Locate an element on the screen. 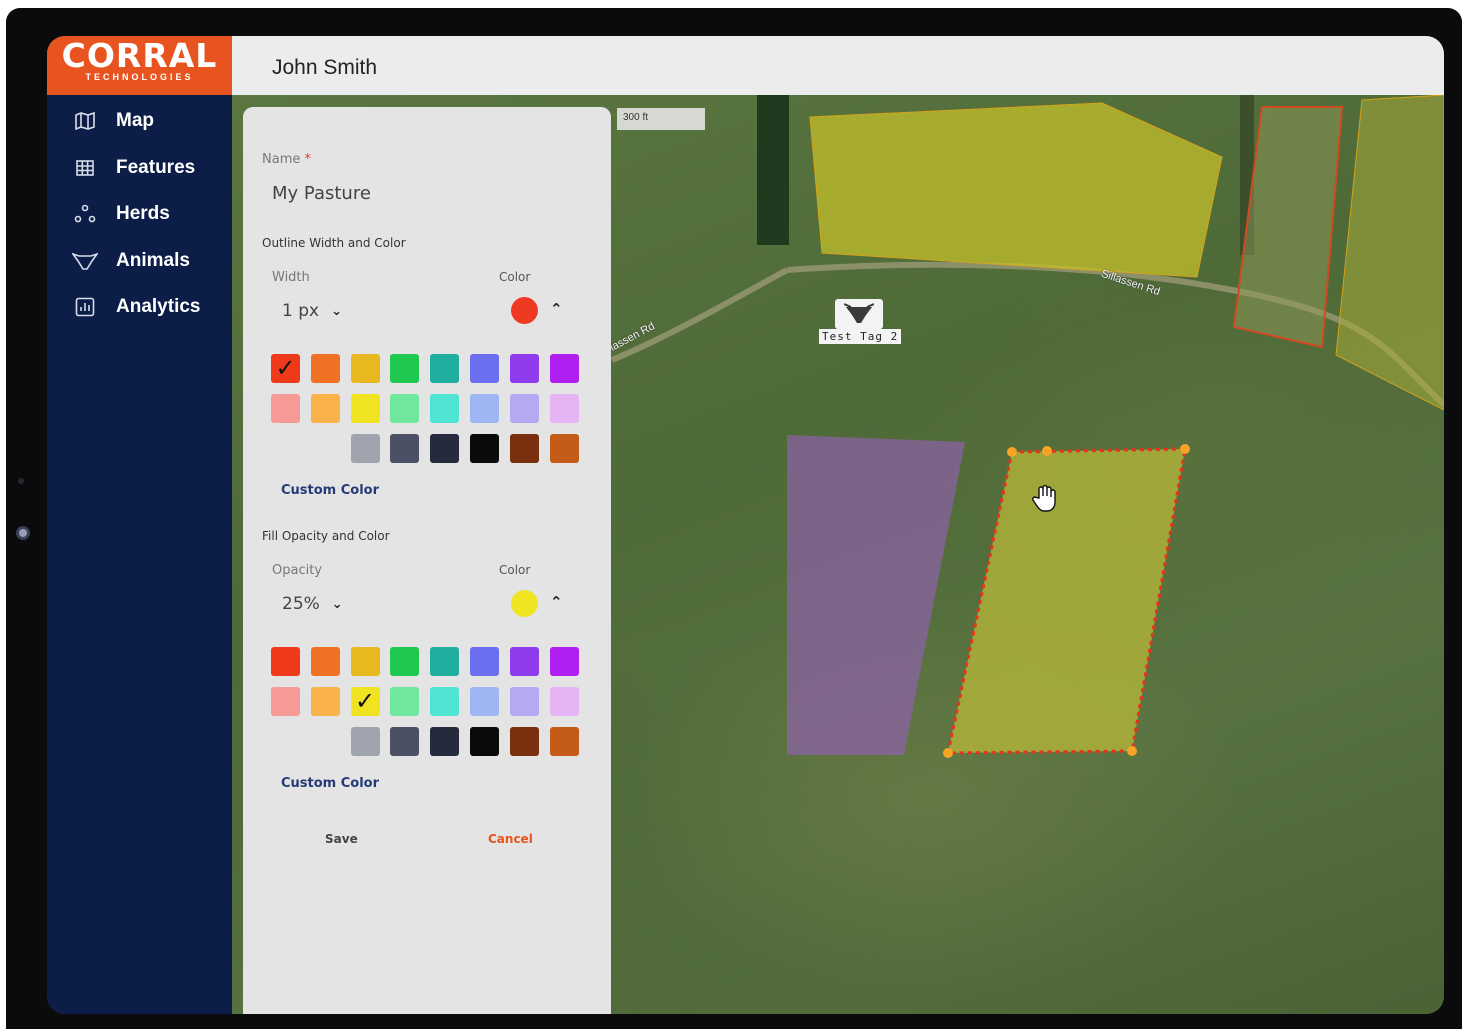  grid-icon is located at coordinates (85, 168).